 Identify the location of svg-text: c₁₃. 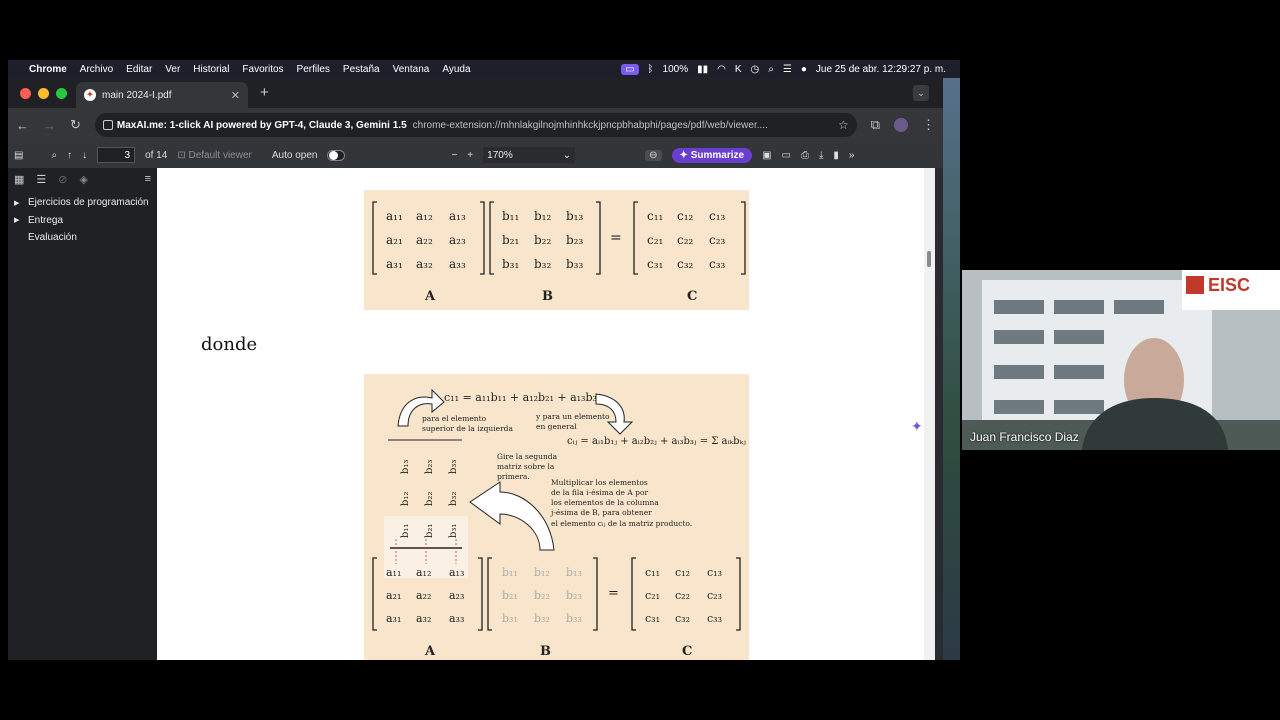
(714, 572).